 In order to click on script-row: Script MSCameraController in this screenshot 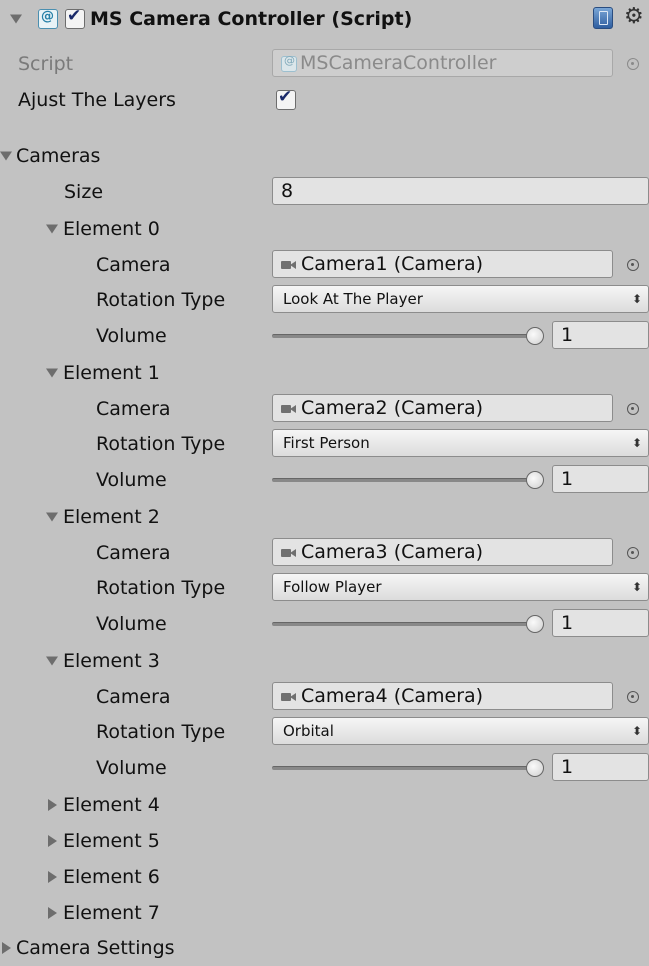, I will do `click(324, 64)`.